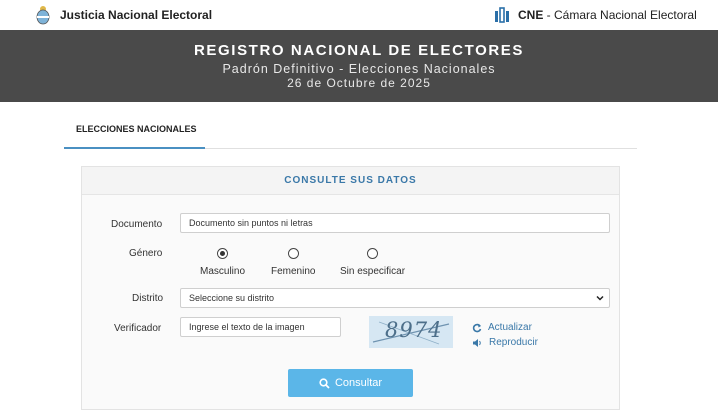  Describe the element at coordinates (477, 342) in the screenshot. I see `speaker-icon` at that location.